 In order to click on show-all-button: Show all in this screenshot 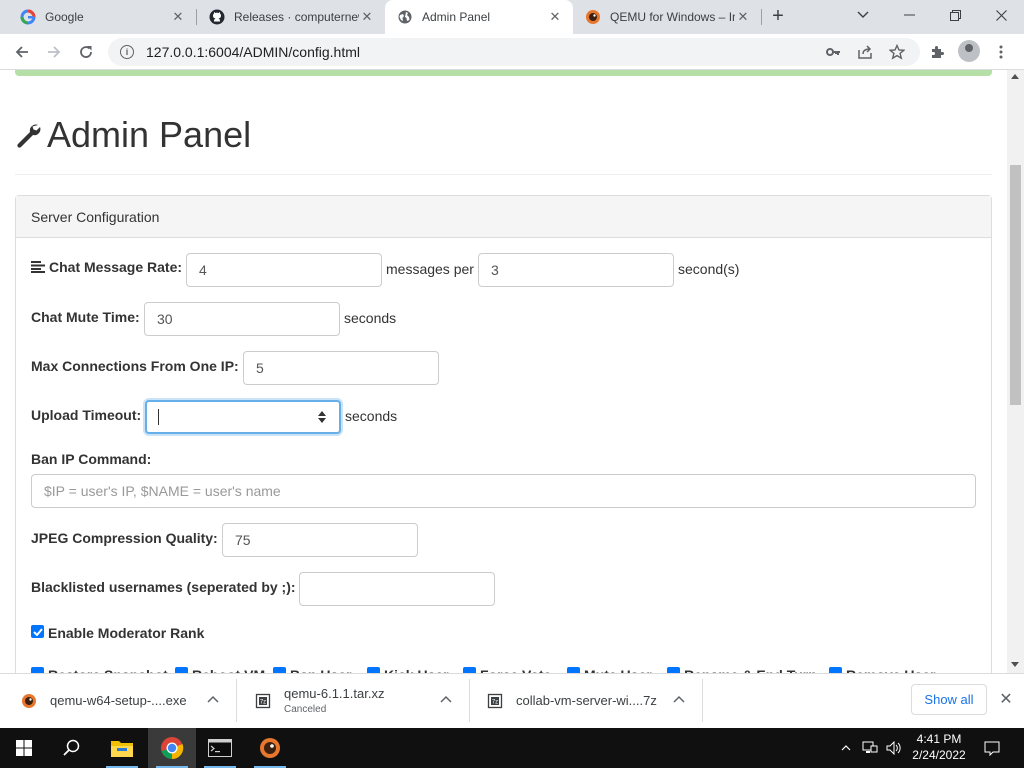, I will do `click(949, 699)`.